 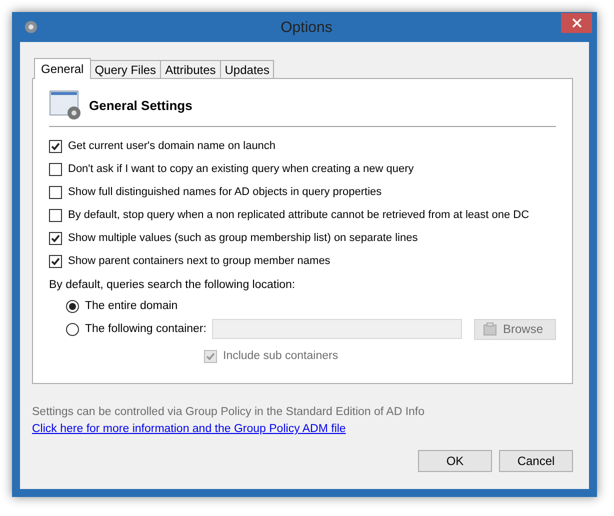 I want to click on policy-link: Click here for more information and the Group Policy ADM file, so click(x=189, y=429).